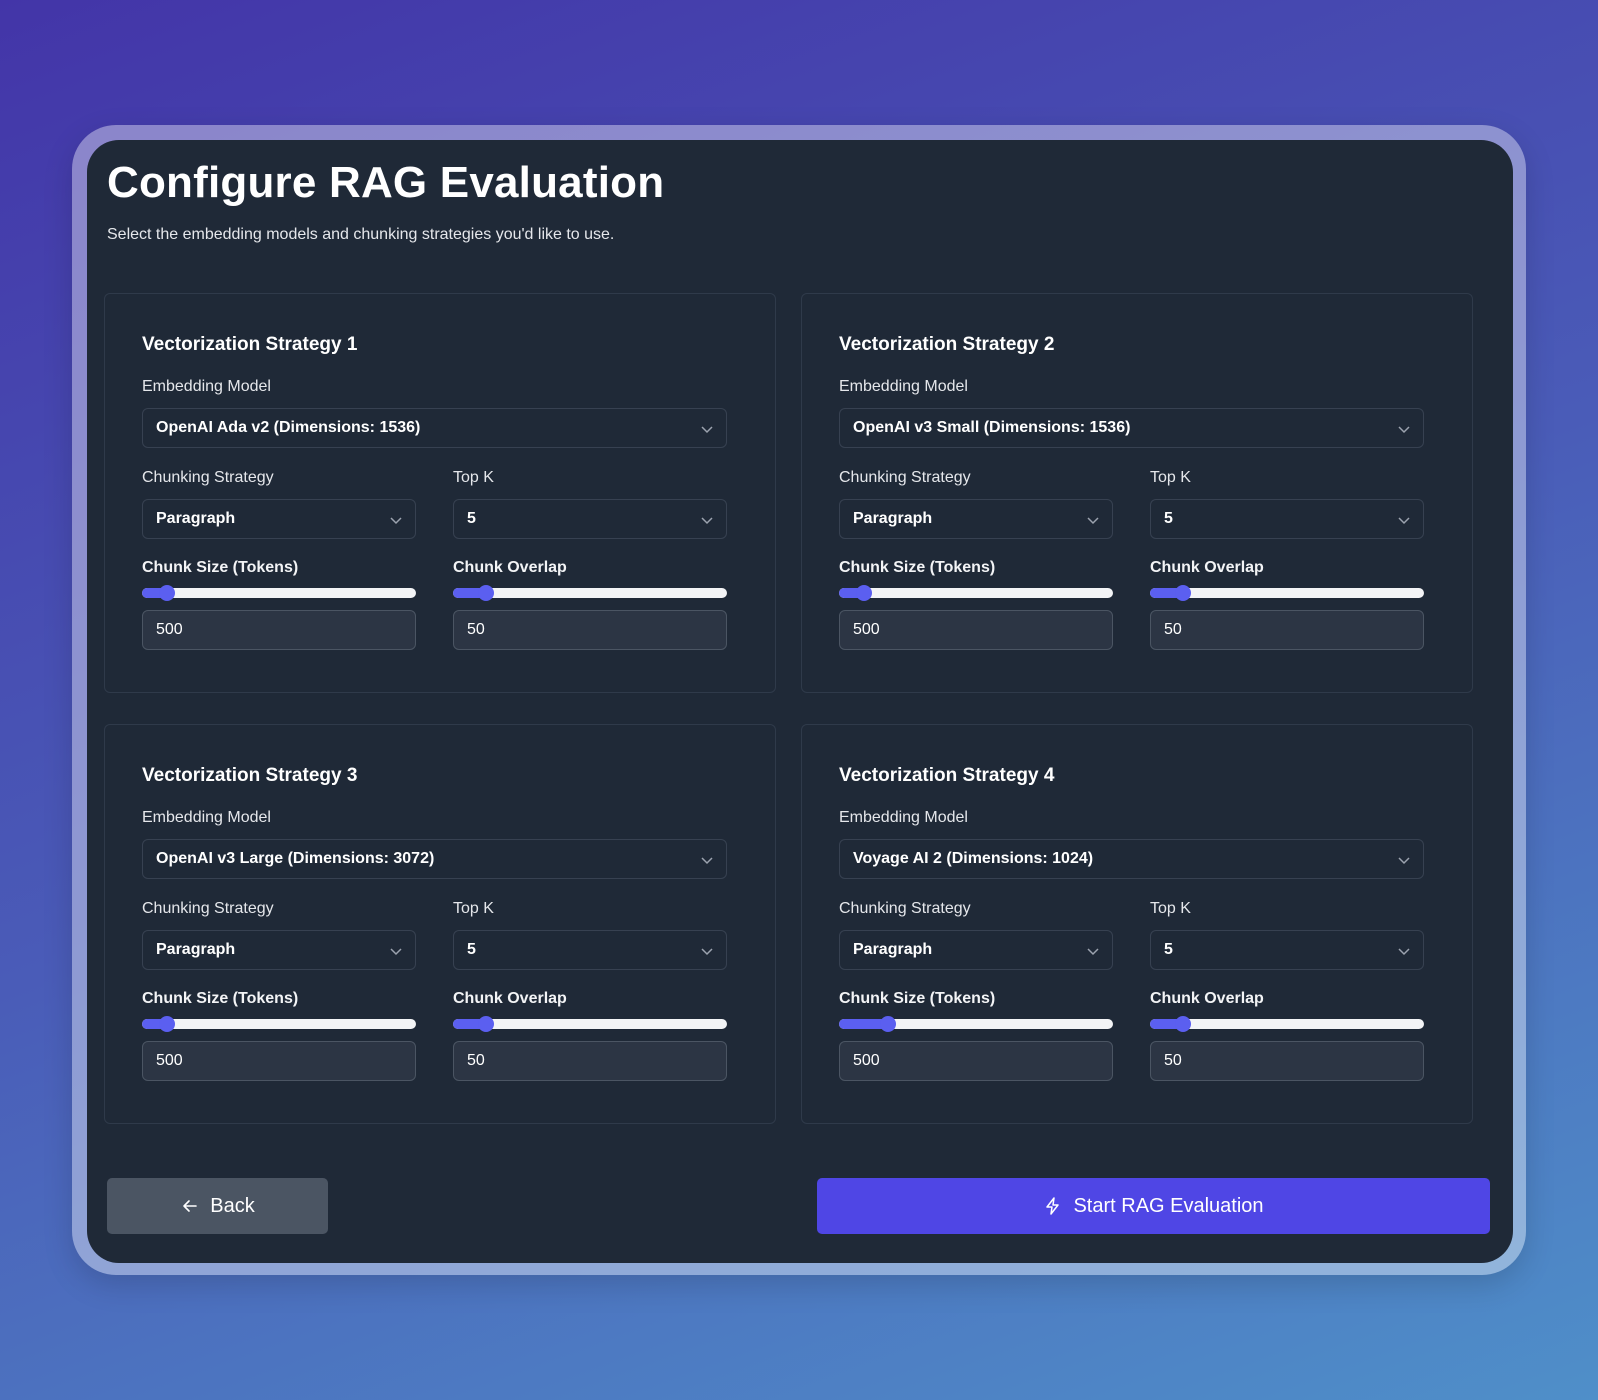  What do you see at coordinates (1131, 428) in the screenshot?
I see `embedding-model-select: OpenAI v3 Small (Dimensions: 1536)` at bounding box center [1131, 428].